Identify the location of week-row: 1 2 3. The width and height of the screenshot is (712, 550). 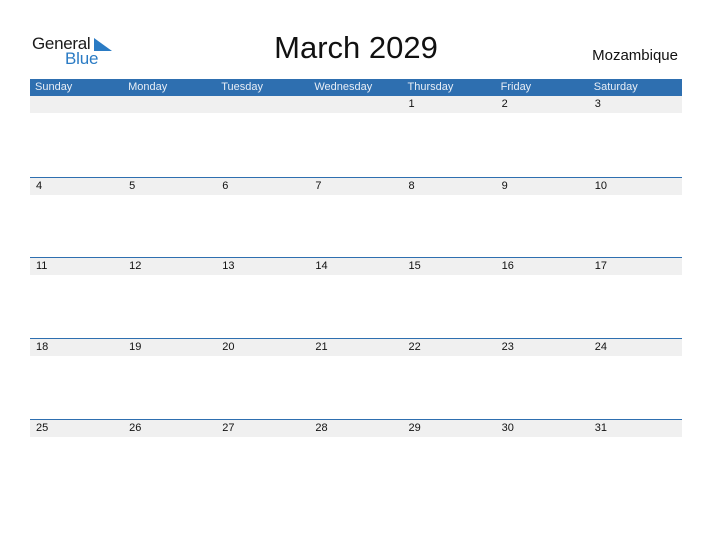
(356, 136).